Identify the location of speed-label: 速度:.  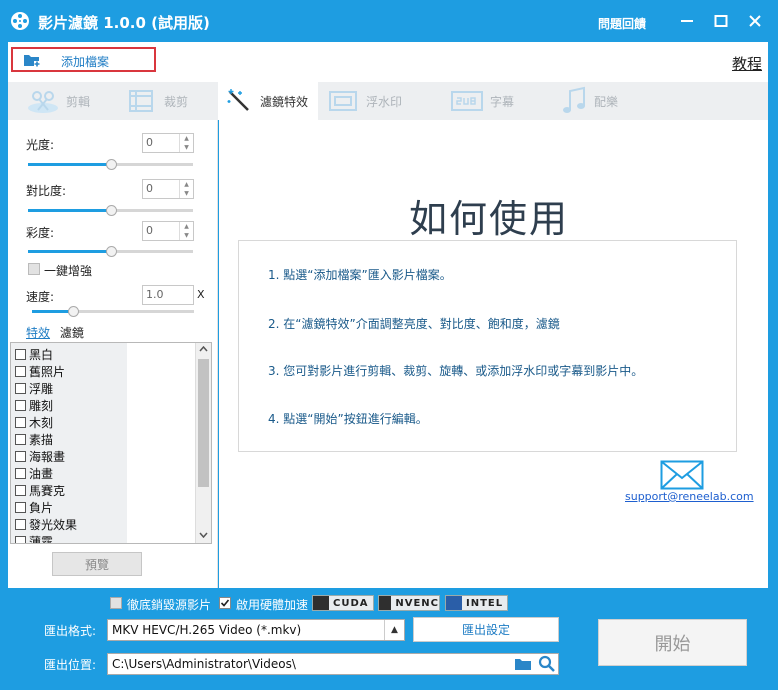
(40, 297).